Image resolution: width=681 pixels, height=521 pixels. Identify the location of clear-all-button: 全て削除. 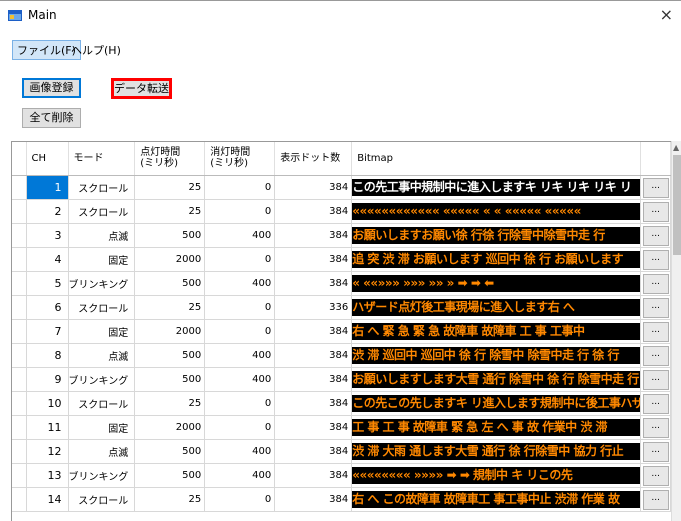
(51, 118).